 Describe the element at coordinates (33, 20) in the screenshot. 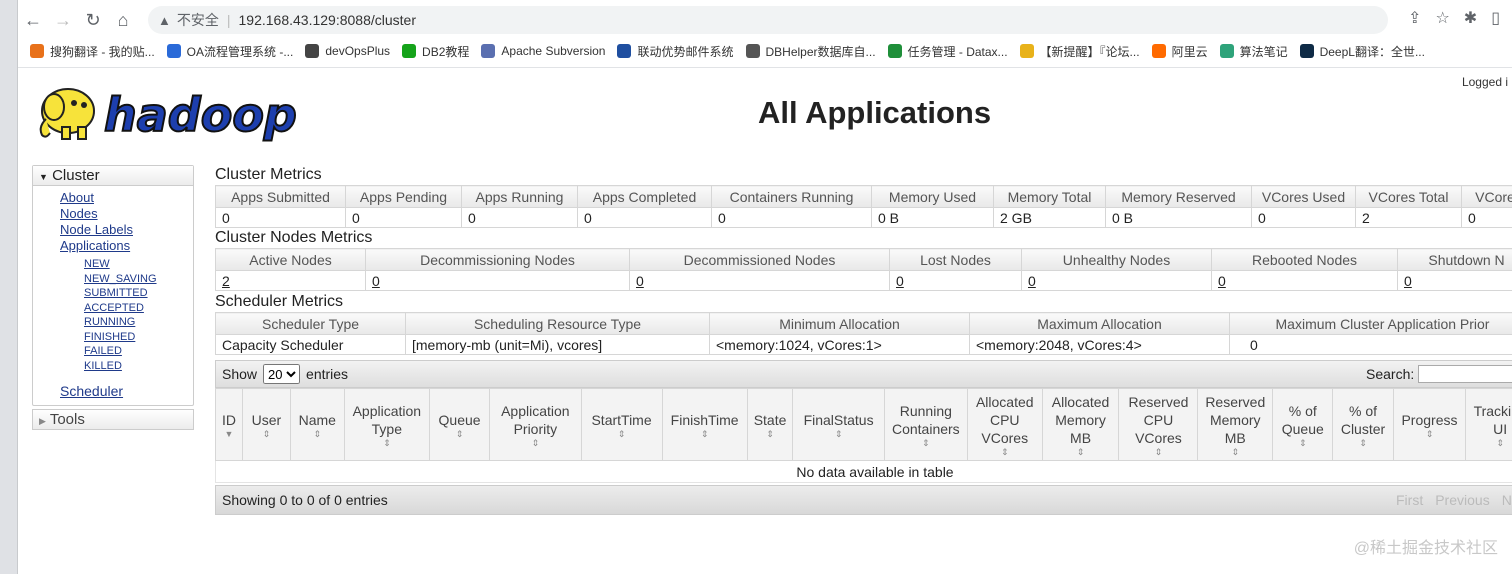

I see `back-icon: ←` at that location.